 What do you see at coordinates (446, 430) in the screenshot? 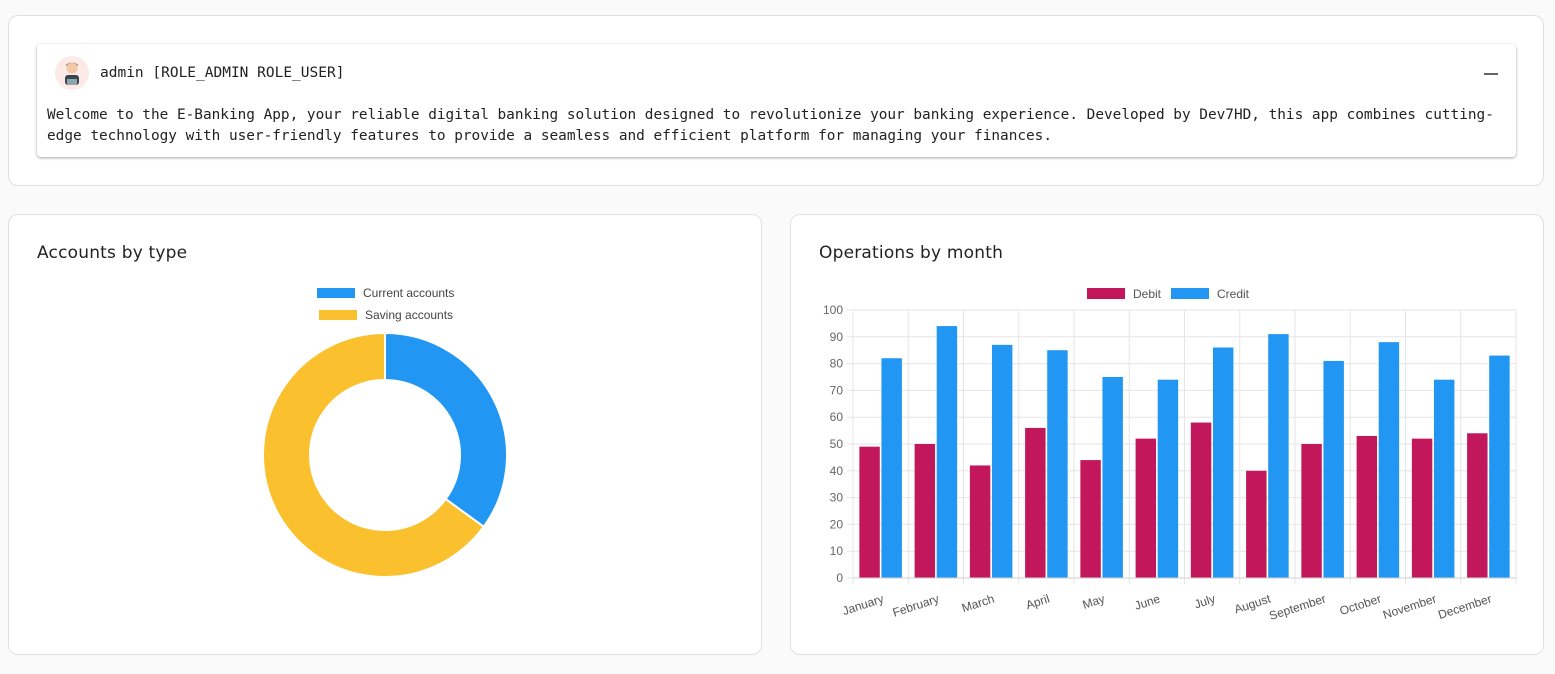
I see `doughnut-slice` at bounding box center [446, 430].